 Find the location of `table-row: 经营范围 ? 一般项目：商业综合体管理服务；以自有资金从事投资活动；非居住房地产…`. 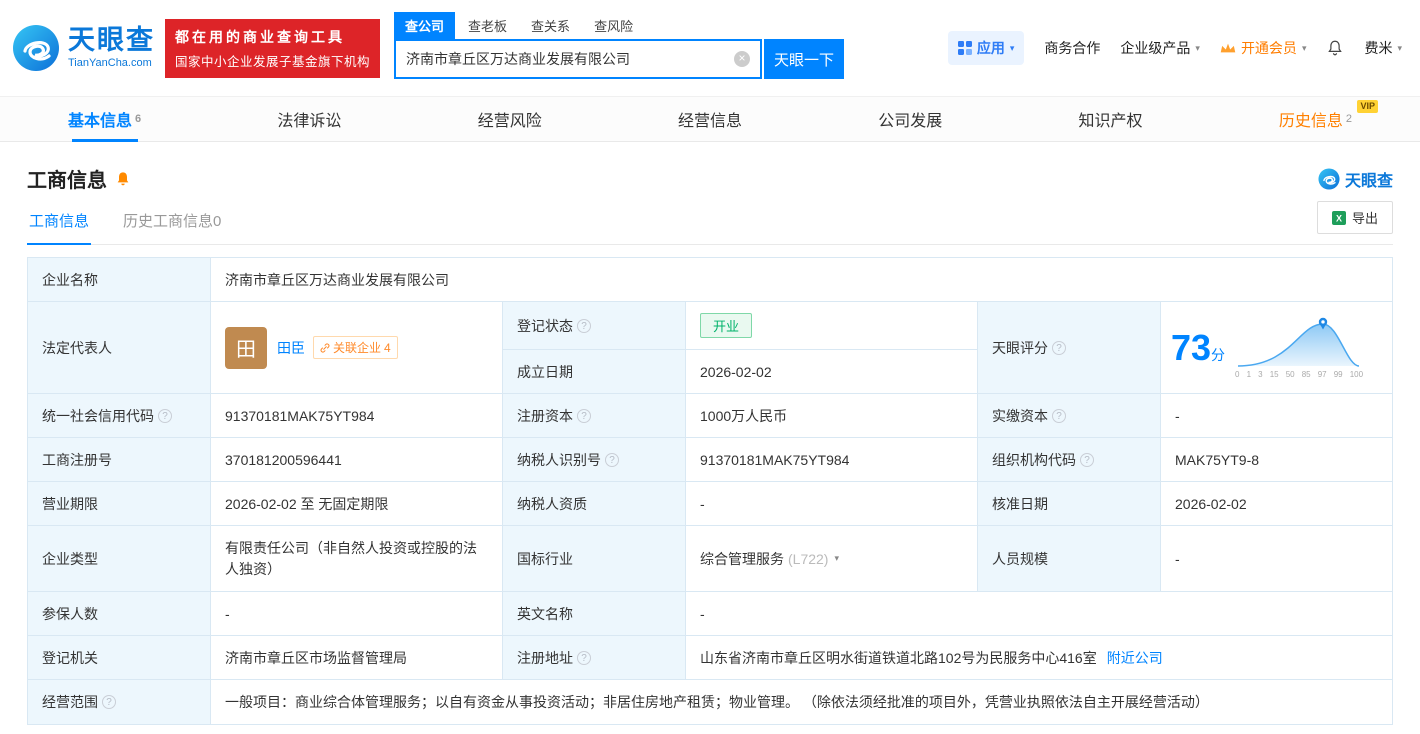

table-row: 经营范围 ? 一般项目：商业综合体管理服务；以自有资金从事投资活动；非居住房地产… is located at coordinates (710, 702).